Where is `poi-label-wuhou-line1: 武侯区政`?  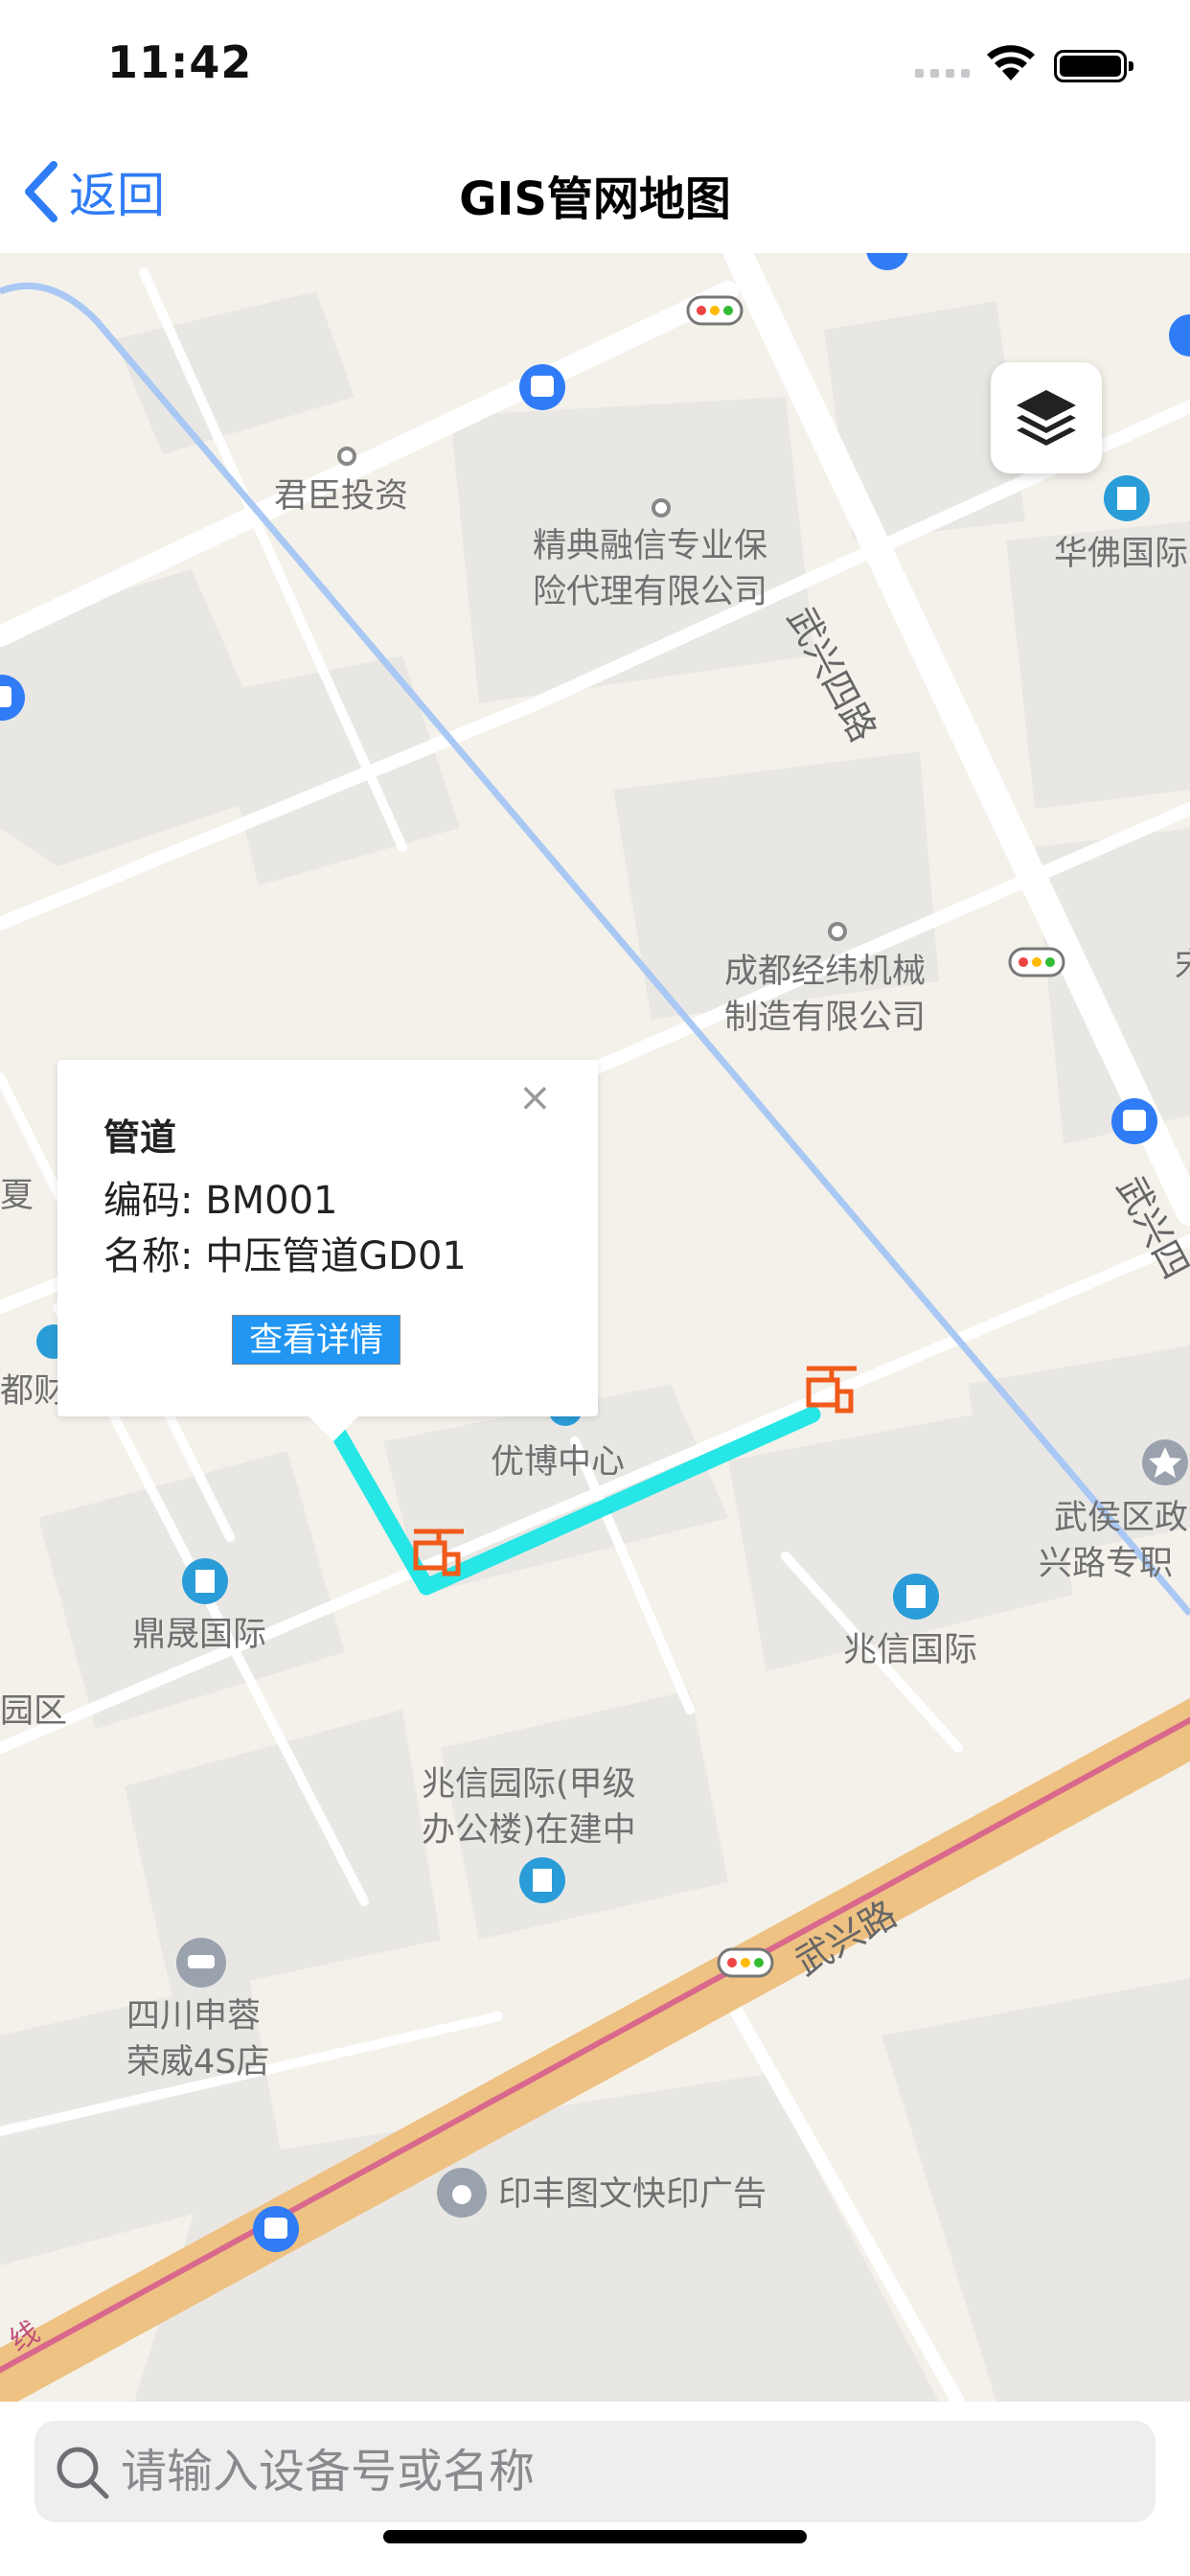 poi-label-wuhou-line1: 武侯区政 is located at coordinates (1122, 1518).